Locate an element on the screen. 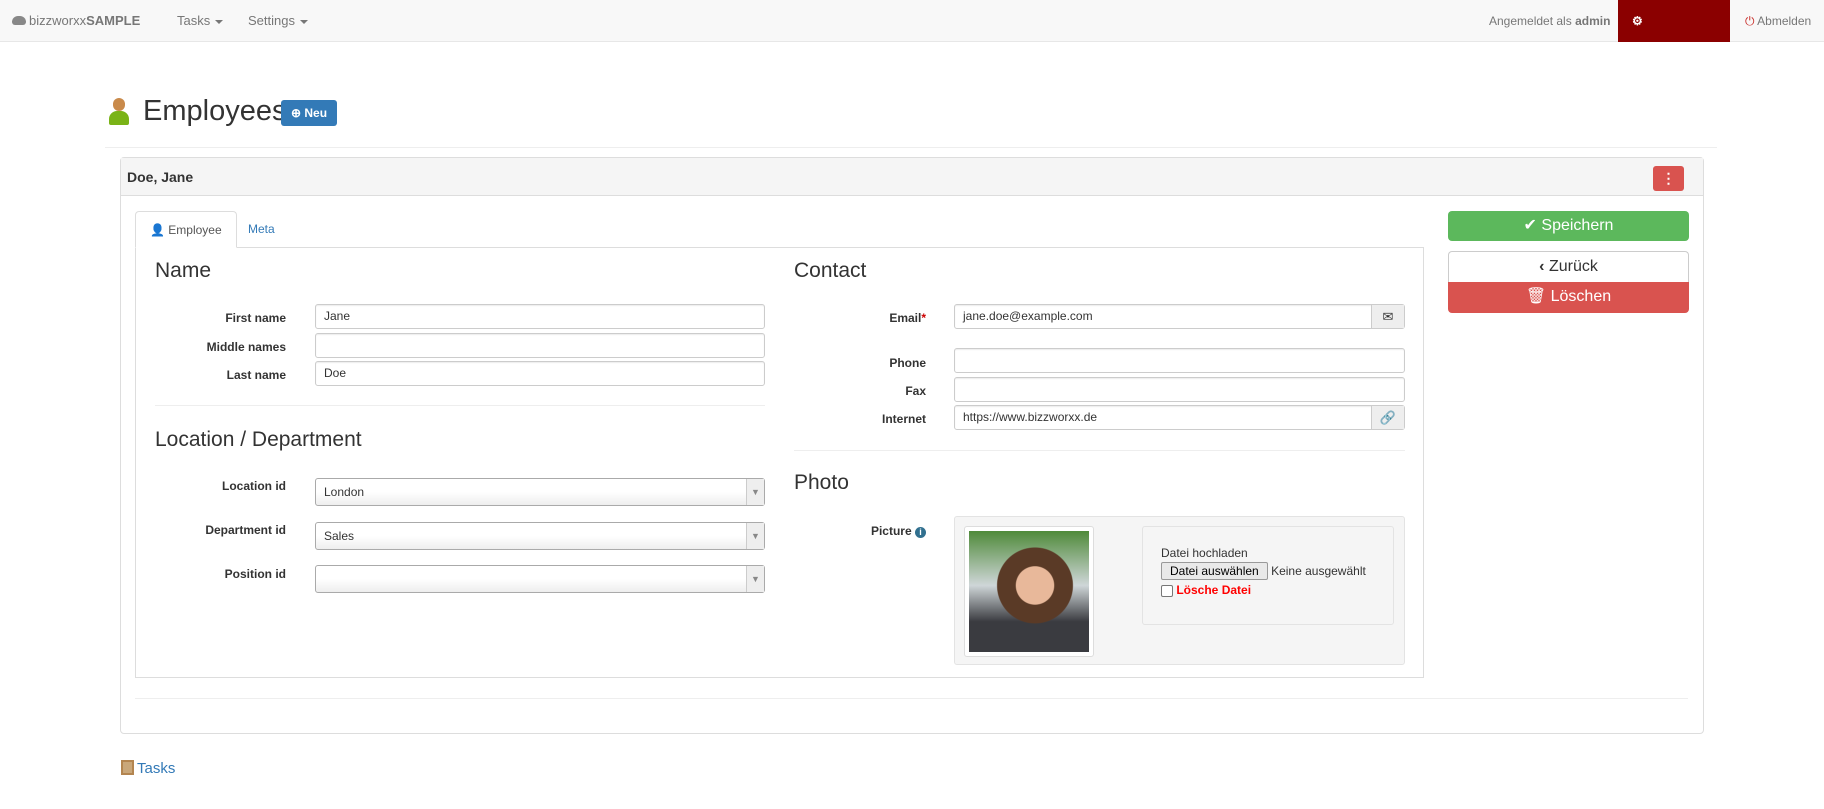 The width and height of the screenshot is (1824, 809). delete-label: Löschen is located at coordinates (1581, 296).